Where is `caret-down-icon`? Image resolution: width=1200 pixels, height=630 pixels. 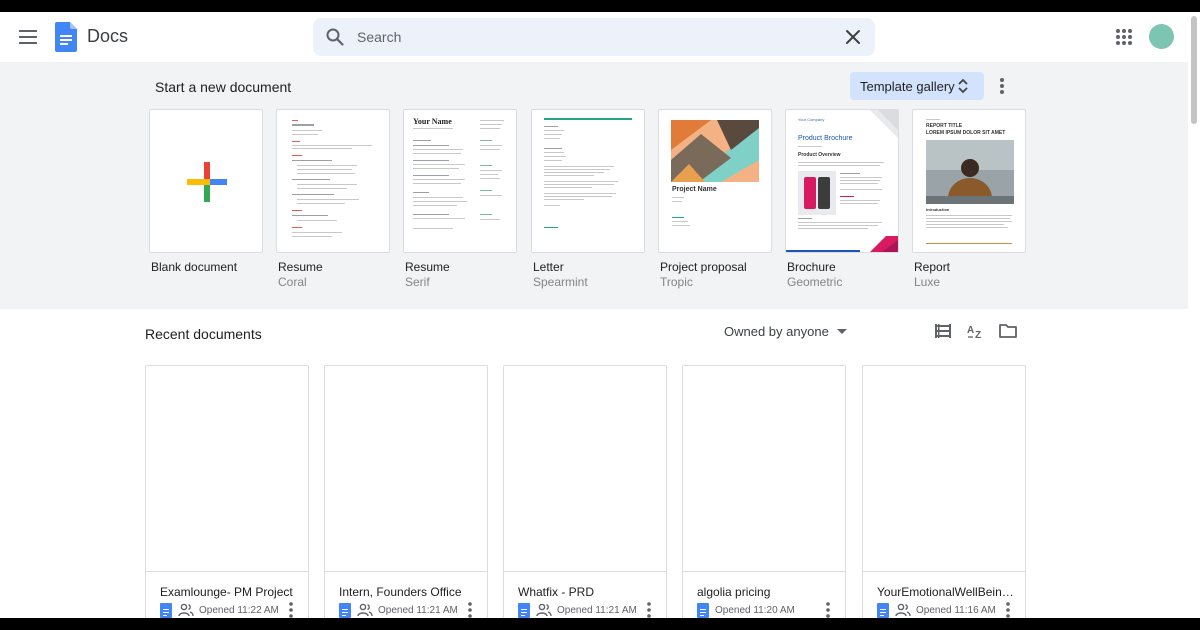
caret-down-icon is located at coordinates (841, 331).